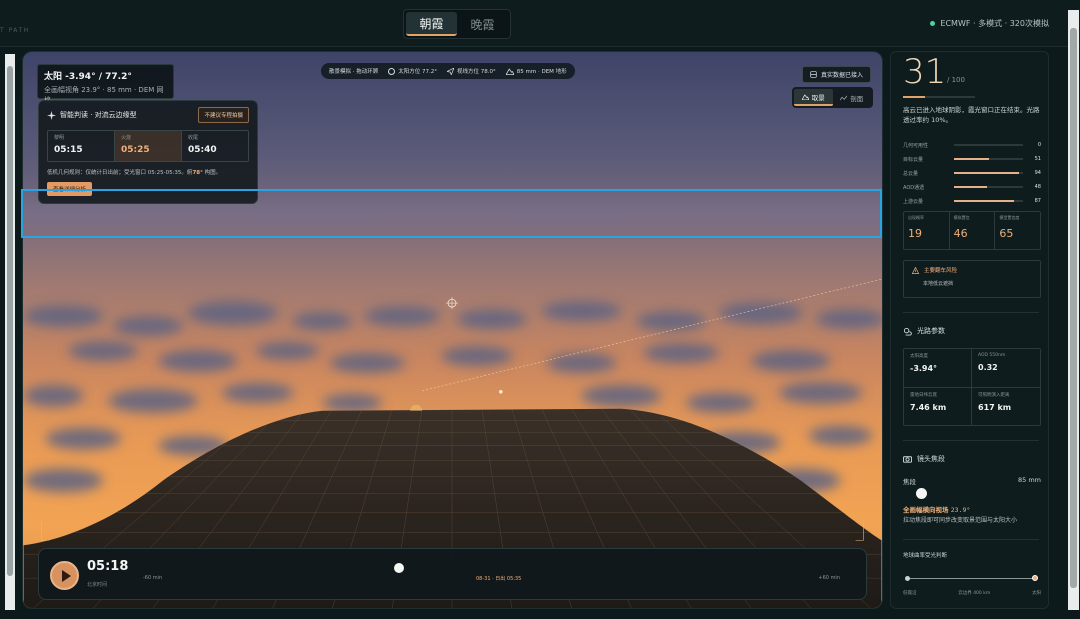 Image resolution: width=1080 pixels, height=619 pixels. I want to click on mode-tabs: 朝霞 晚霞, so click(457, 24).